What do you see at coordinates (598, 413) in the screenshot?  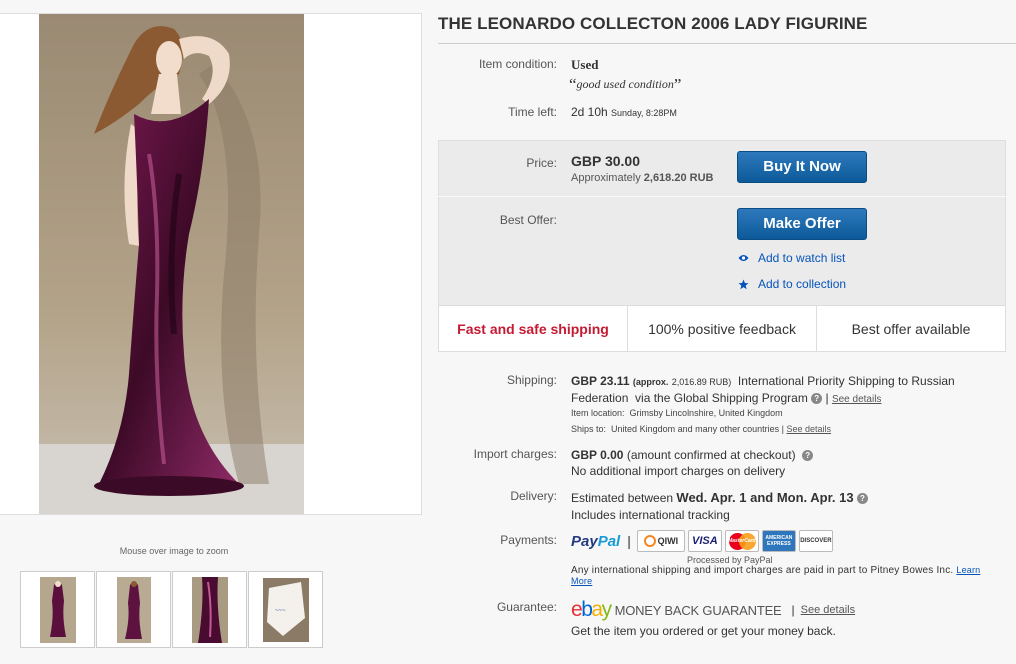 I see `item-location-label: Item location:` at bounding box center [598, 413].